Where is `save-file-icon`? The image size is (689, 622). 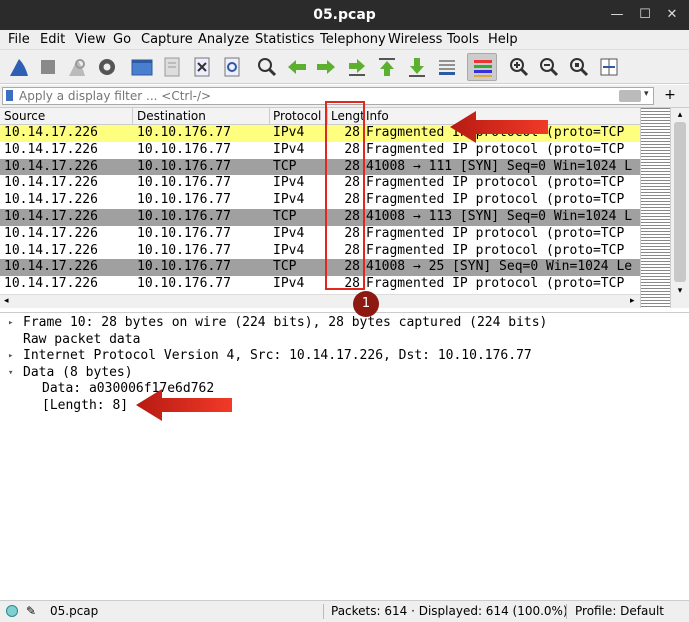 save-file-icon is located at coordinates (172, 67).